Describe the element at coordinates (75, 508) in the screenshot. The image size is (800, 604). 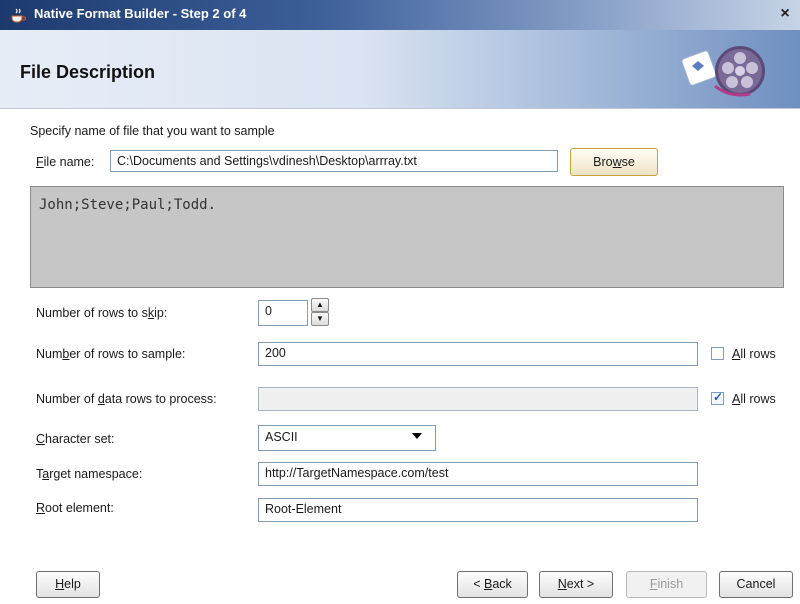
I see `root-element-label: Root element:` at that location.